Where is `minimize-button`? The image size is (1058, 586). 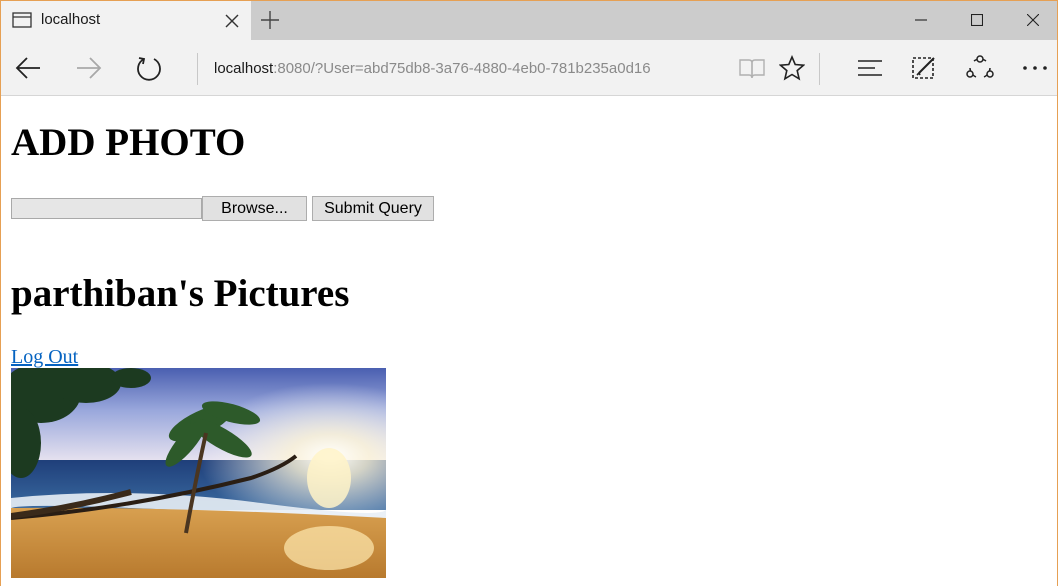
minimize-button is located at coordinates (921, 20).